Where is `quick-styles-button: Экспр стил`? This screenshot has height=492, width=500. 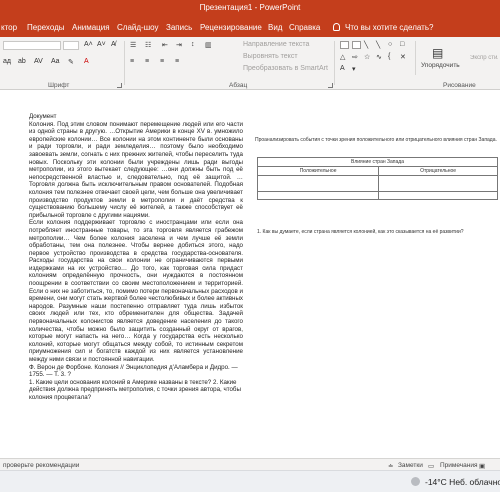 quick-styles-button: Экспр стил is located at coordinates (484, 58).